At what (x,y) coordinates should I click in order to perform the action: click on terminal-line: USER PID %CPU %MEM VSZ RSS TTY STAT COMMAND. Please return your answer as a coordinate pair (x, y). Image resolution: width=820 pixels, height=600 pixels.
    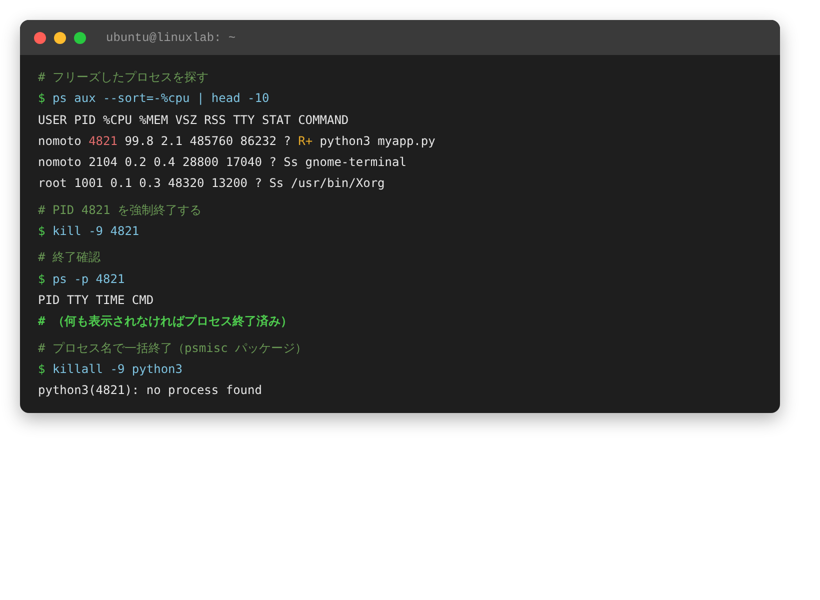
    Looking at the image, I should click on (194, 120).